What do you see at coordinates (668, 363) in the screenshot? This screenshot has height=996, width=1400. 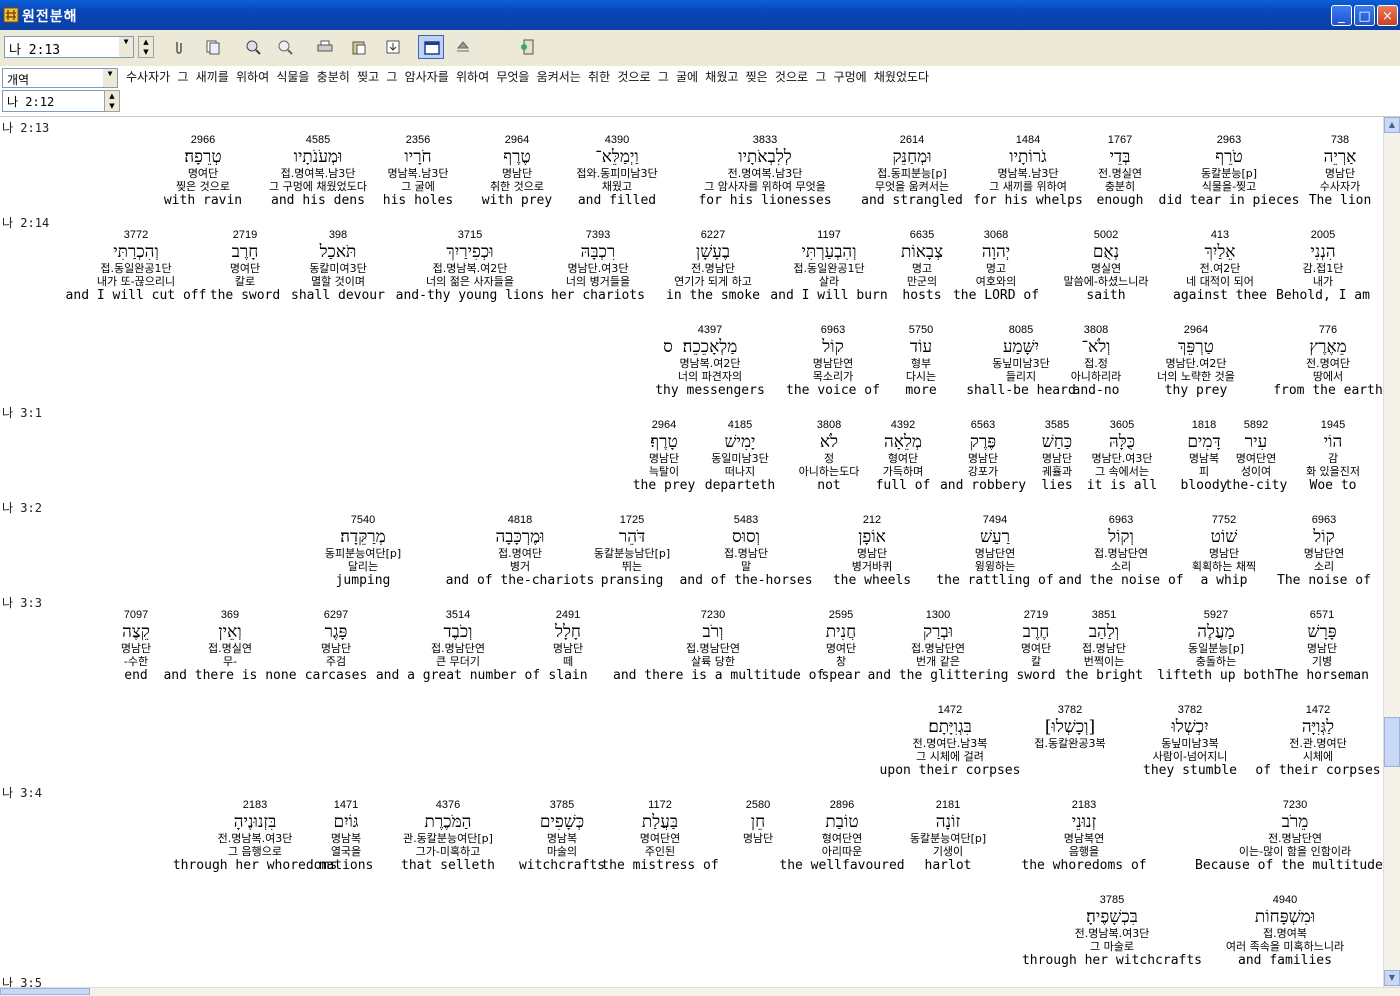 I see `parsing-code` at bounding box center [668, 363].